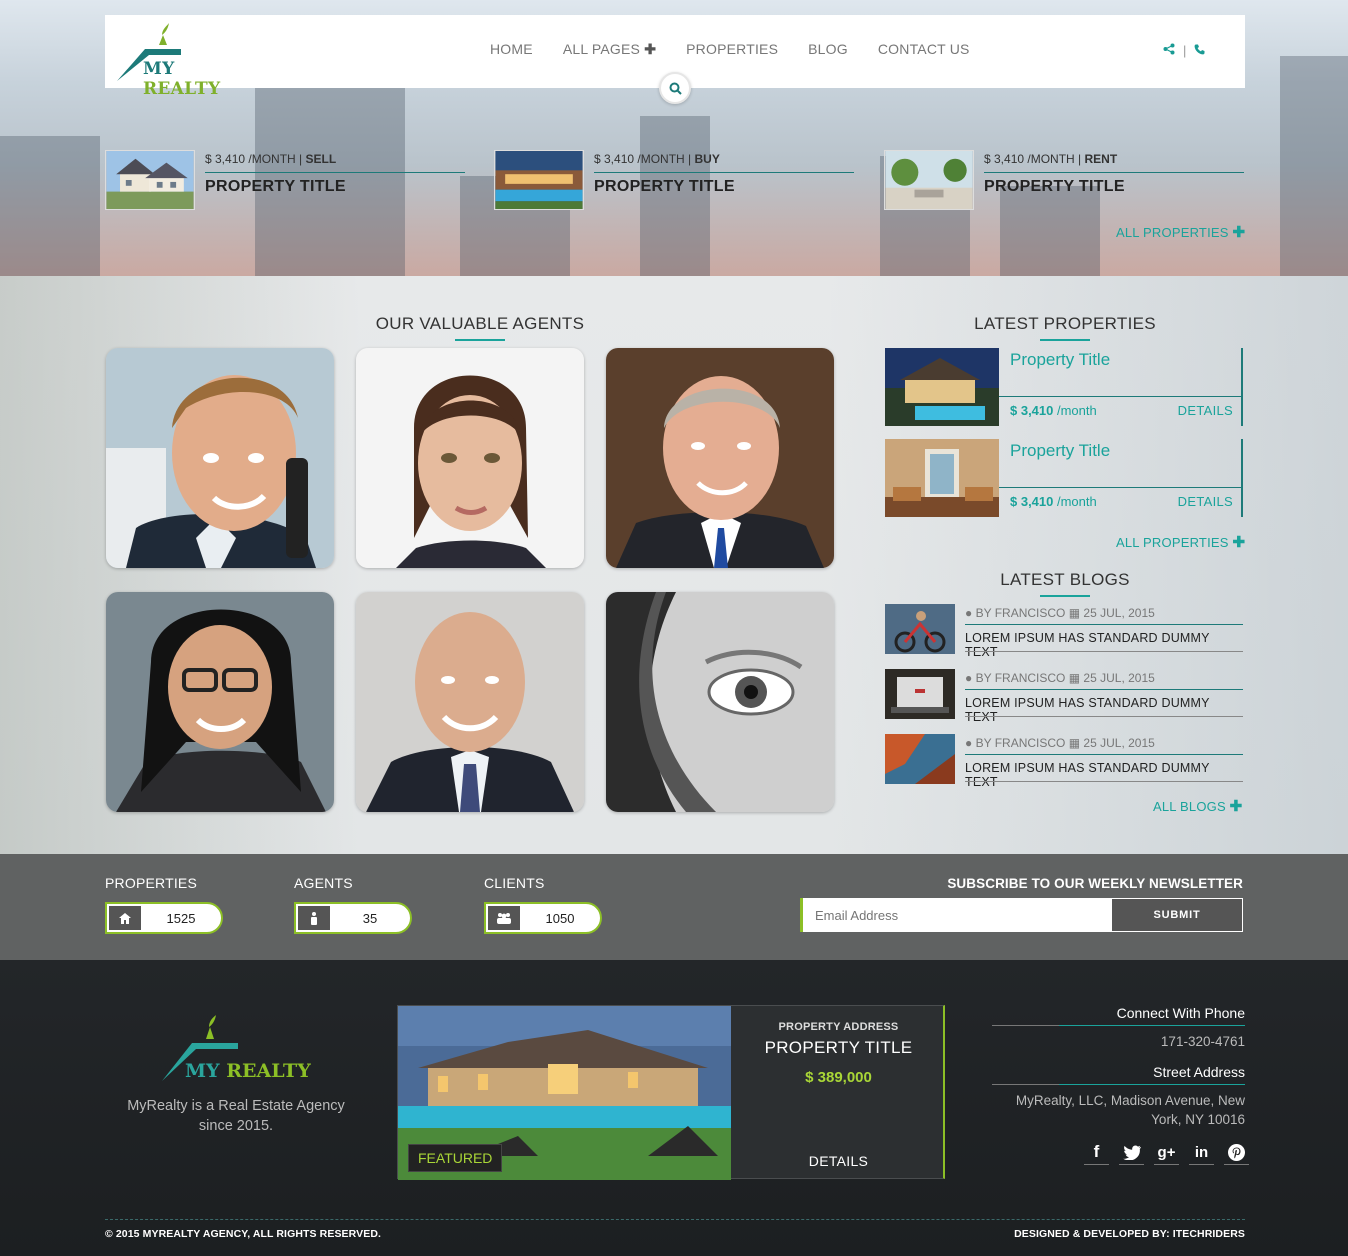  Describe the element at coordinates (1032, 410) in the screenshot. I see `price-value: $ 3,410` at that location.